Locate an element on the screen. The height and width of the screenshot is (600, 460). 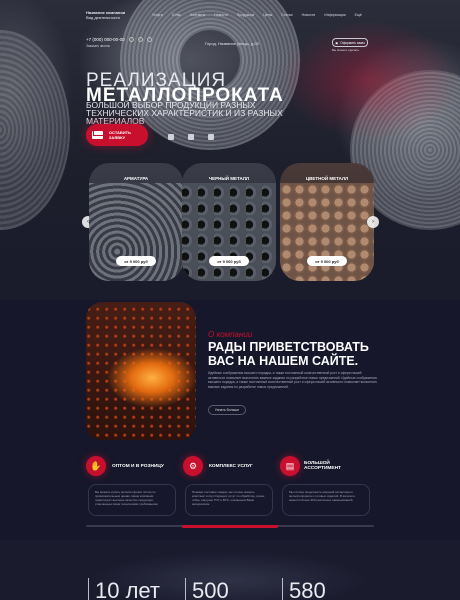
product-card: ЧЕРНЫЙ МЕТАЛЛ от 9 000 руб is located at coordinates (229, 222).